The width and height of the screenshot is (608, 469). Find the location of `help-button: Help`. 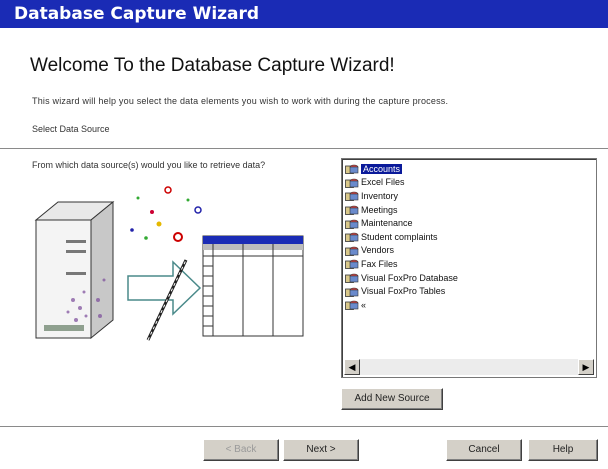

help-button: Help is located at coordinates (563, 450).